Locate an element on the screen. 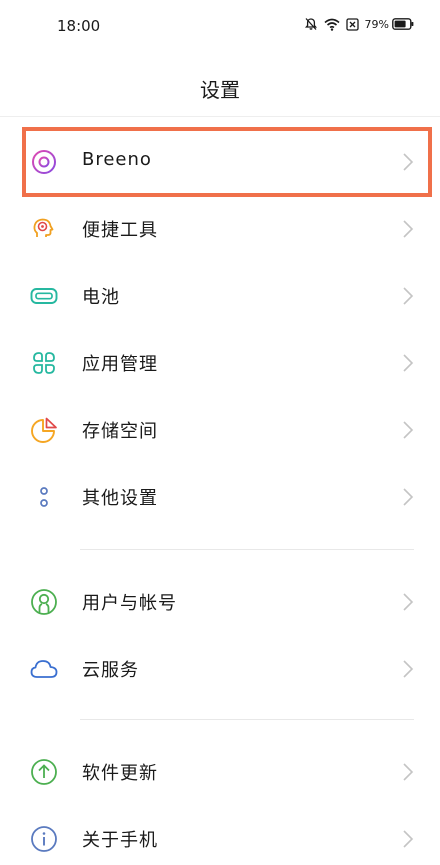 This screenshot has height=865, width=440. title-divider is located at coordinates (220, 116).